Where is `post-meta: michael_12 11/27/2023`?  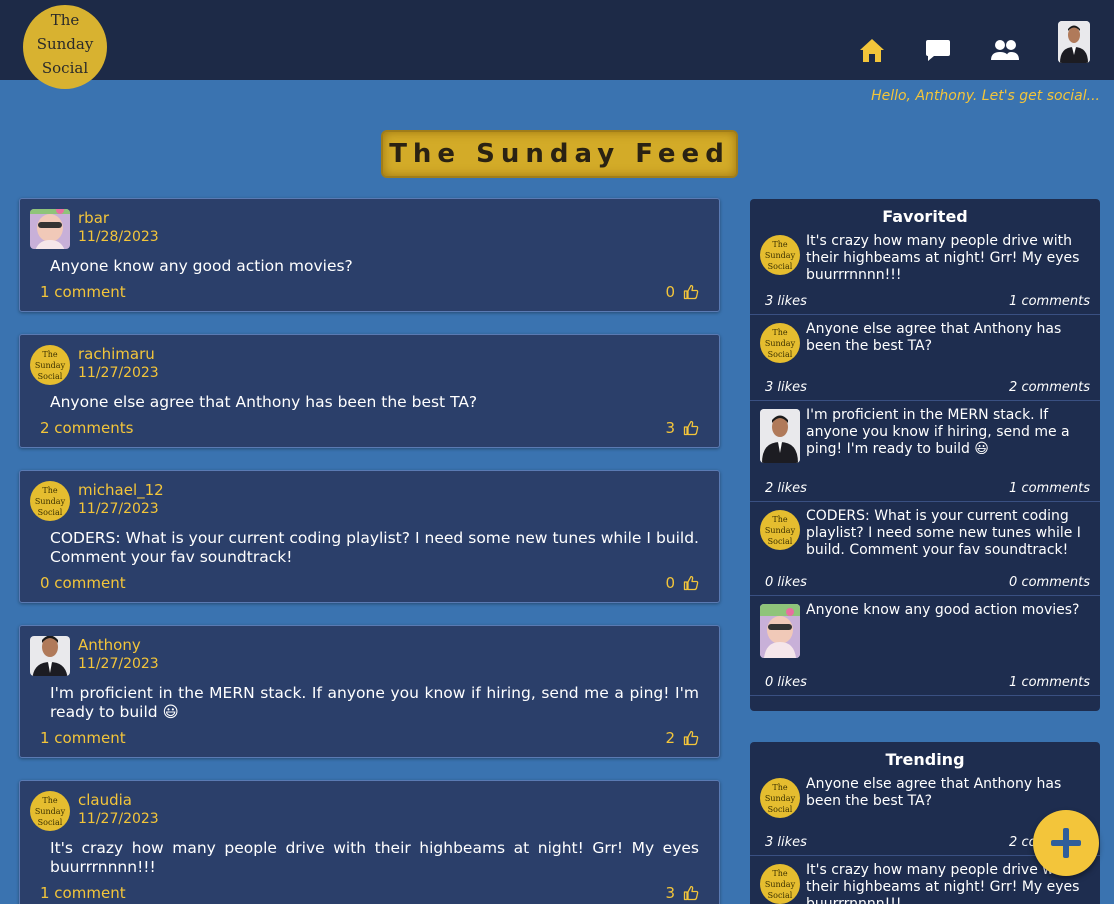 post-meta: michael_12 11/27/2023 is located at coordinates (121, 500).